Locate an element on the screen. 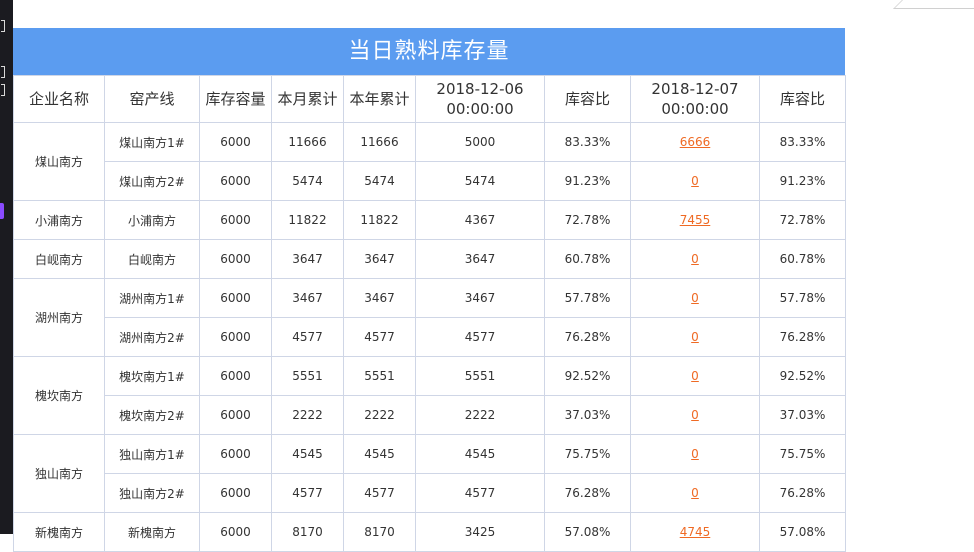  table-row: 白岘南方 白岘南方 6000 3647 3647 3647 60.78% 0 60.78% is located at coordinates (429, 259).